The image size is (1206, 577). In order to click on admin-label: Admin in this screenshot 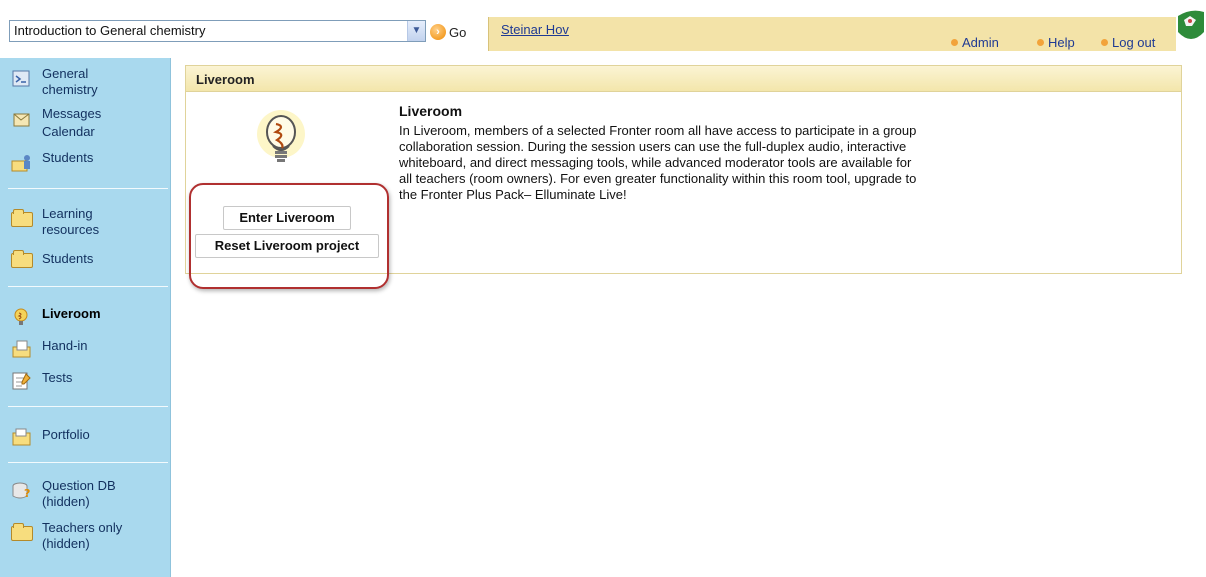, I will do `click(980, 42)`.